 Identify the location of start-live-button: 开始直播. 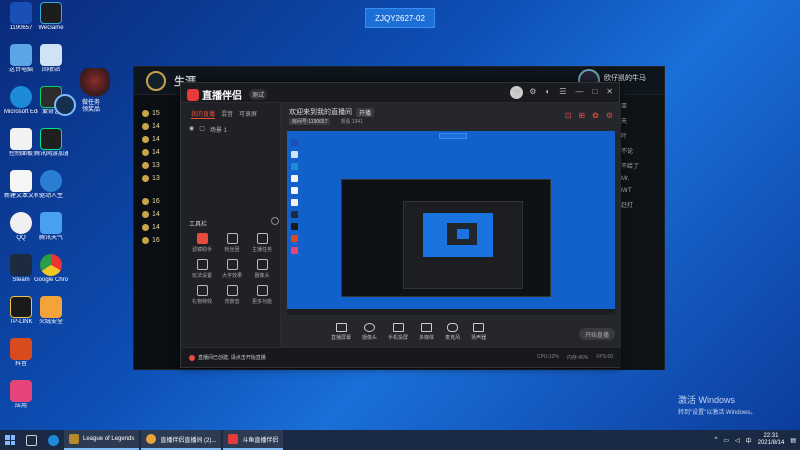
(597, 334).